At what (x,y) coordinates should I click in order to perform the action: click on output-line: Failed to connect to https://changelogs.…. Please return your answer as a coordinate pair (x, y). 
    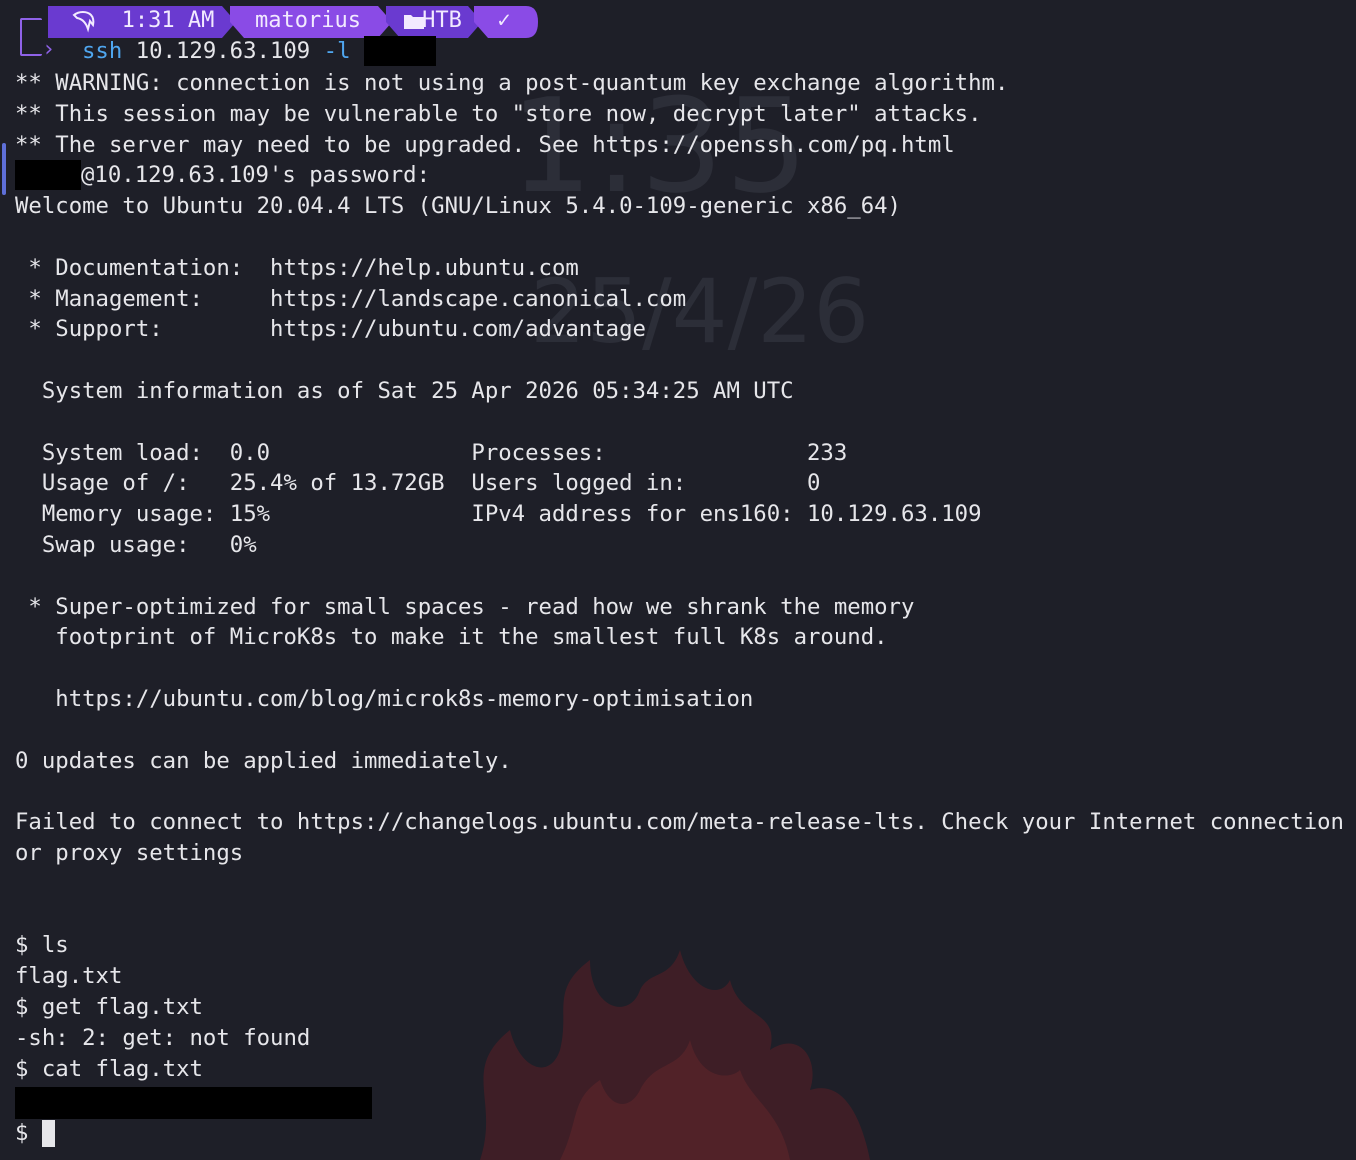
    Looking at the image, I should click on (679, 822).